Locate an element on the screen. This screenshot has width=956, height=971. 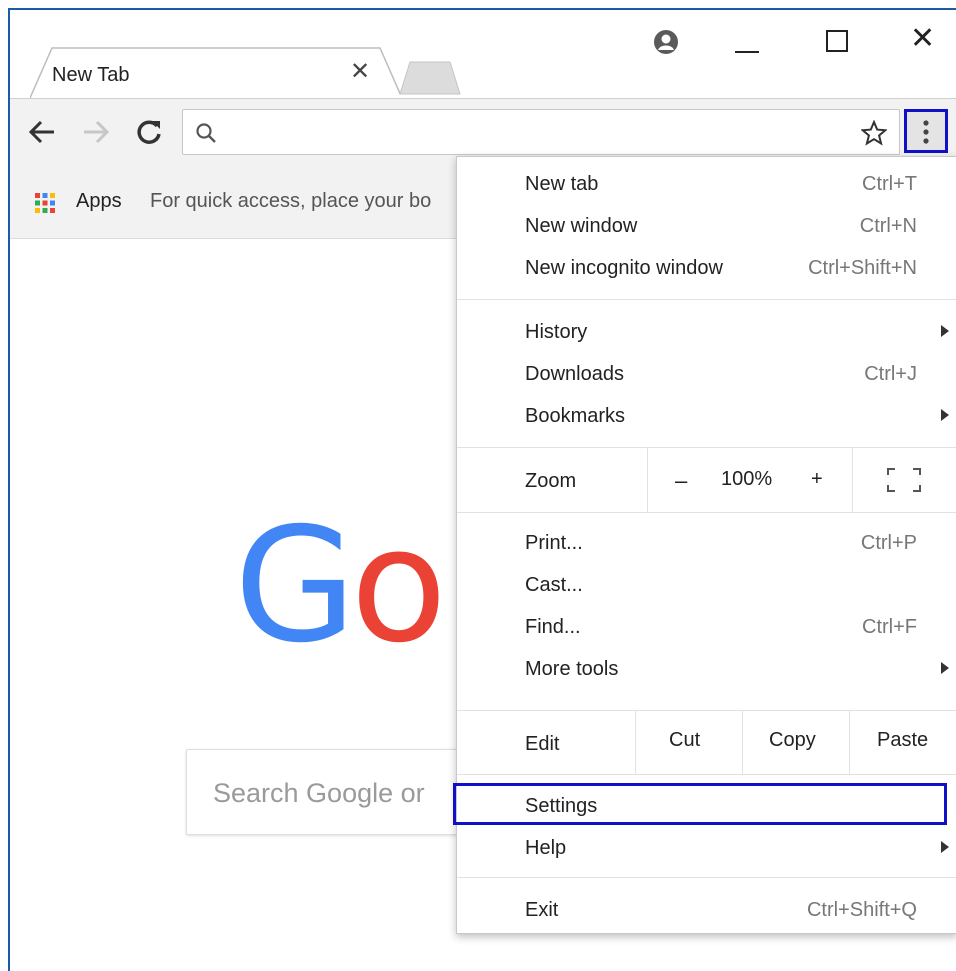
menu-item-label: Downloads is located at coordinates (574, 374).